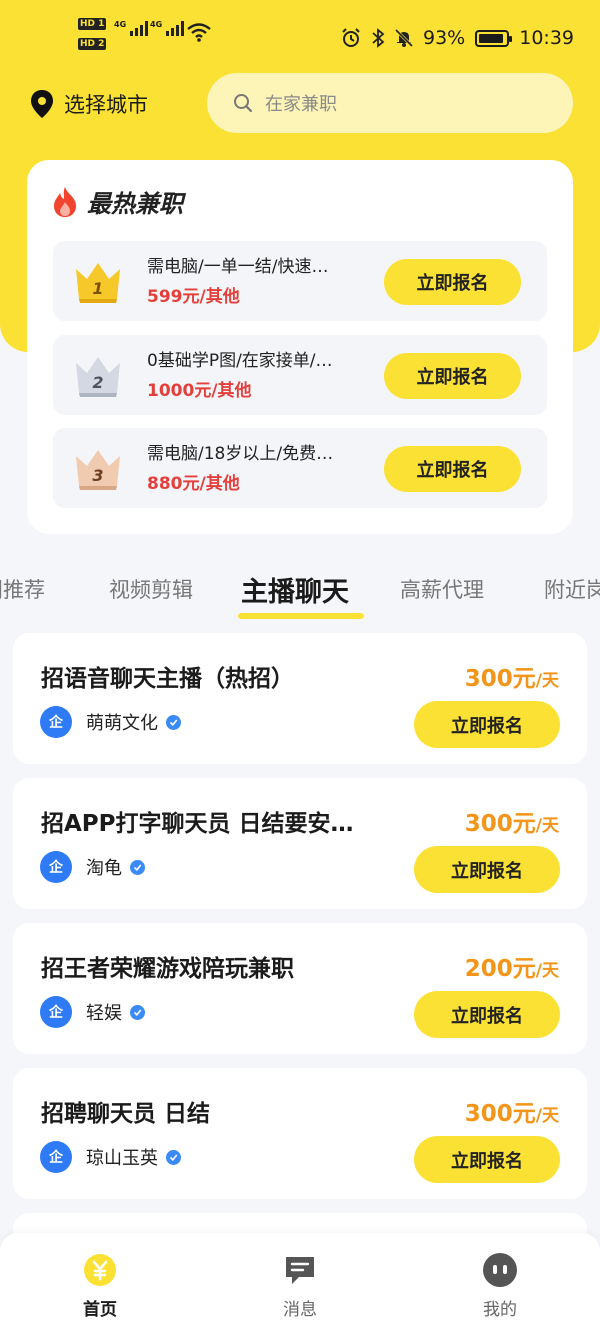 Image resolution: width=600 pixels, height=1333 pixels. I want to click on salary-amount: 200元, so click(500, 969).